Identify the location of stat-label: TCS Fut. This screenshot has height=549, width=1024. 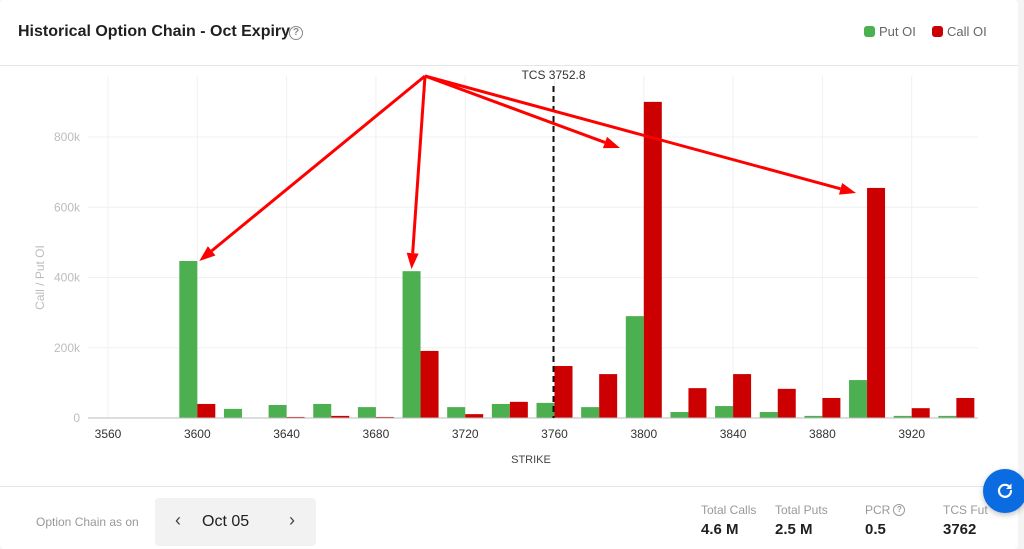
(965, 510).